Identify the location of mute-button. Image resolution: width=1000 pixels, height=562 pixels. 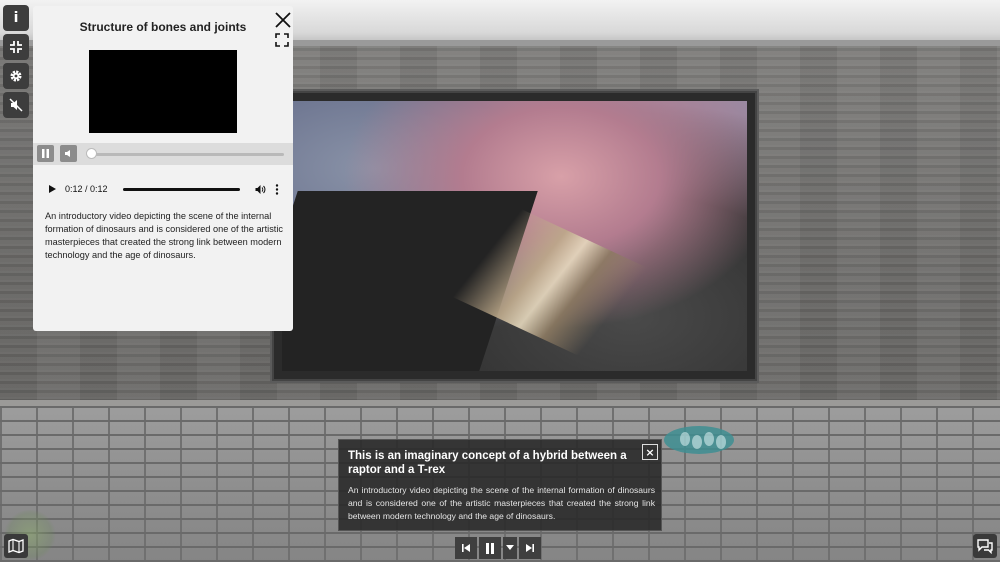
(16, 105).